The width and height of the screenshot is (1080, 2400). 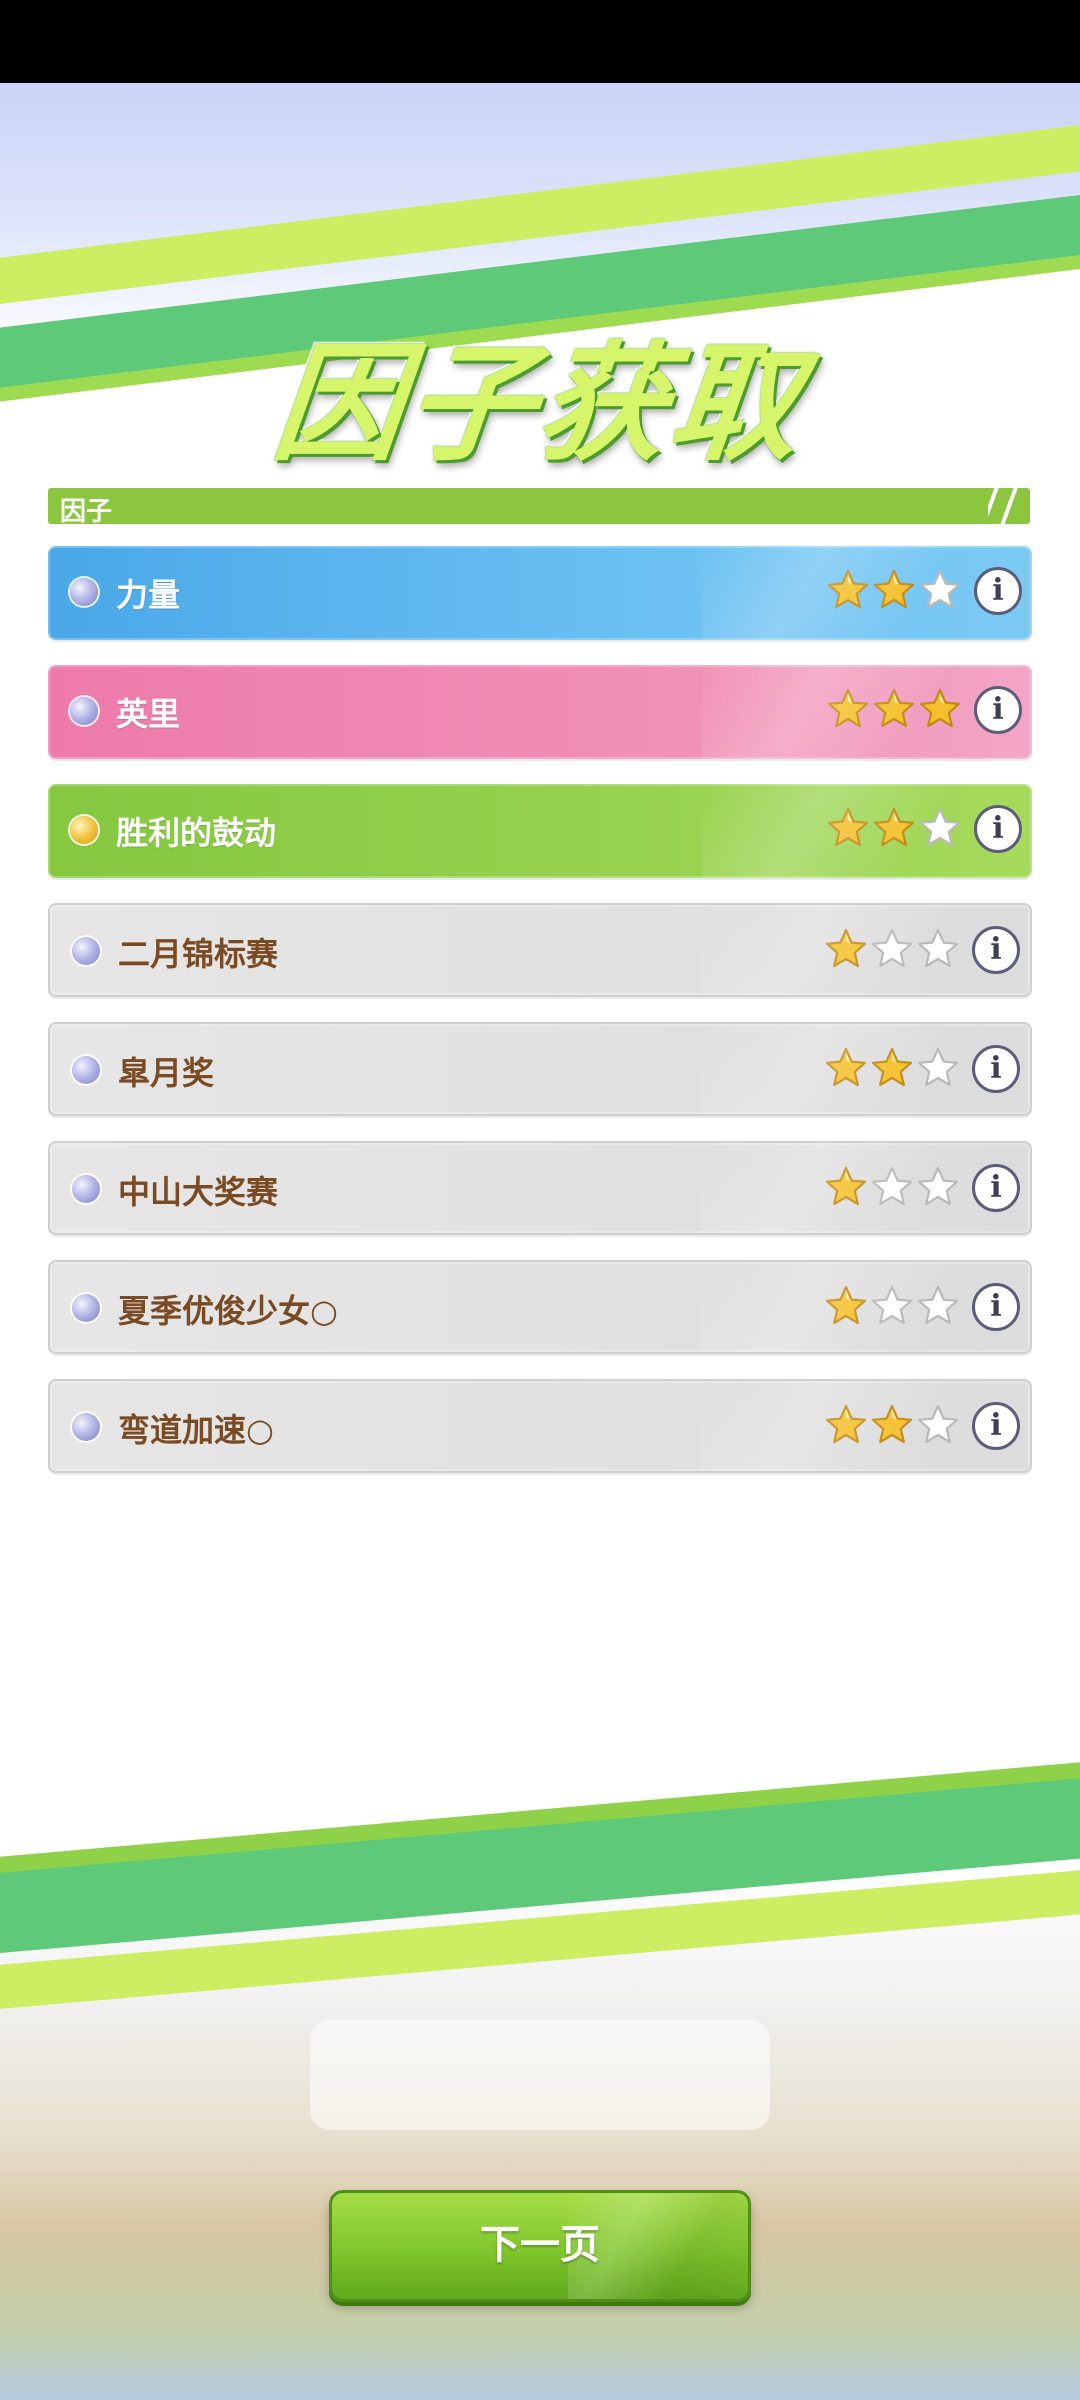 What do you see at coordinates (198, 954) in the screenshot?
I see `factor-name: 二月锦标赛` at bounding box center [198, 954].